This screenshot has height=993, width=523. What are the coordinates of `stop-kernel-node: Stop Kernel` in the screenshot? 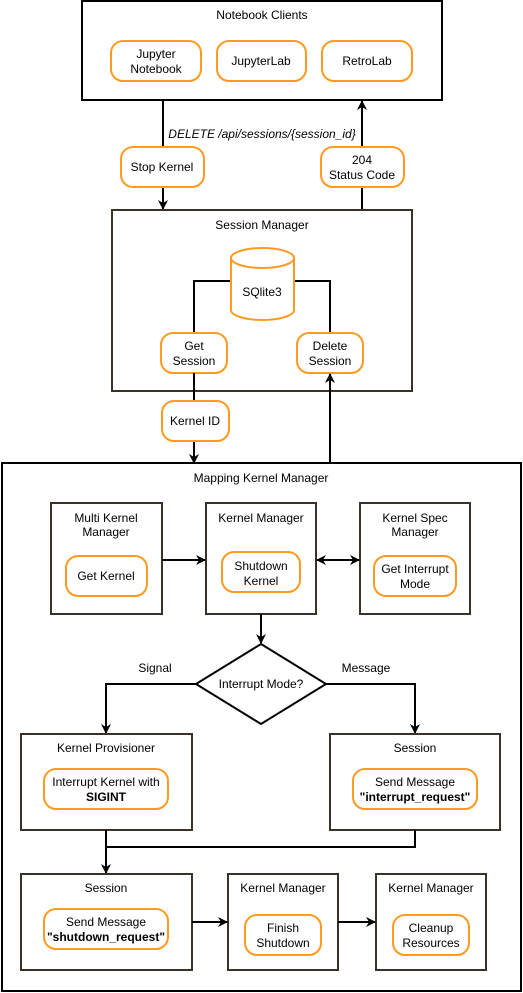 It's located at (162, 167).